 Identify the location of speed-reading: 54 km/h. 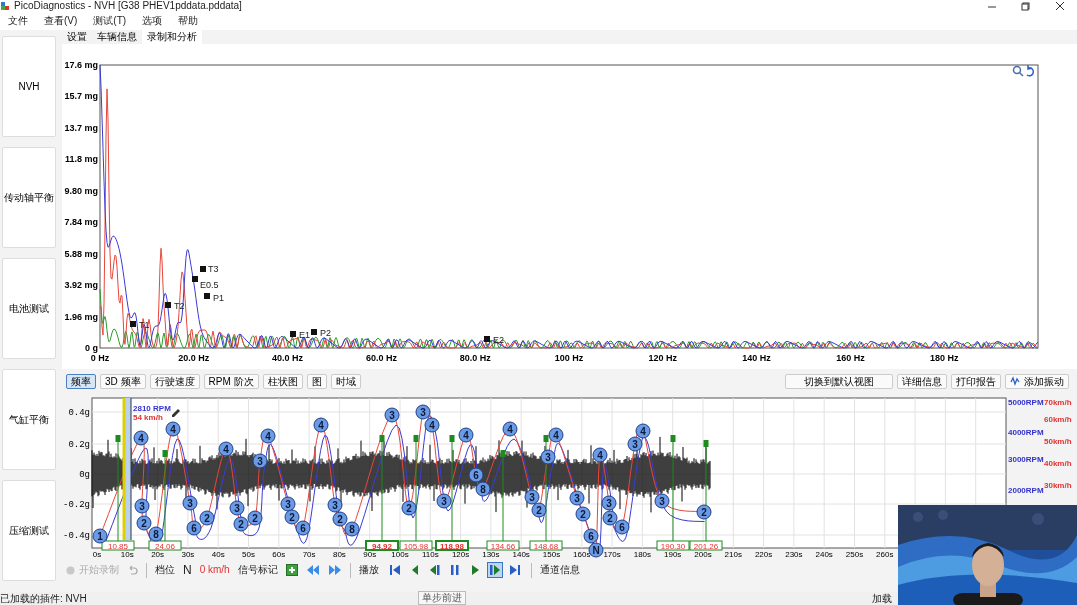
(148, 417).